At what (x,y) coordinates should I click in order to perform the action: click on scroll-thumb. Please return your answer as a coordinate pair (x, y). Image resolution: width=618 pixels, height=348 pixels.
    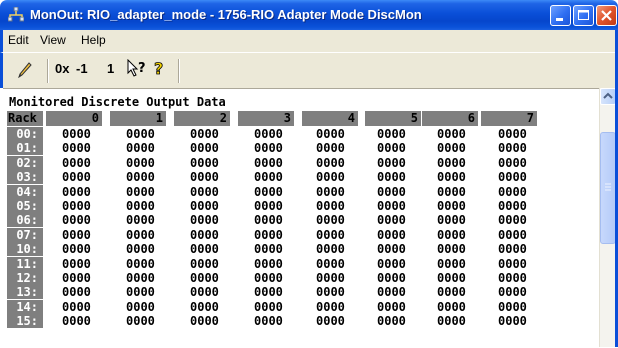
    Looking at the image, I should click on (608, 188).